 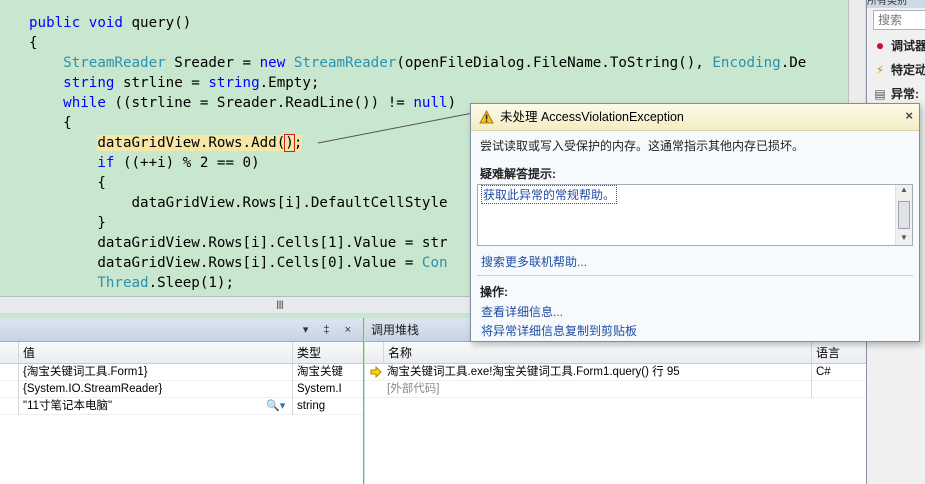 What do you see at coordinates (374, 353) in the screenshot?
I see `arrow-column-header` at bounding box center [374, 353].